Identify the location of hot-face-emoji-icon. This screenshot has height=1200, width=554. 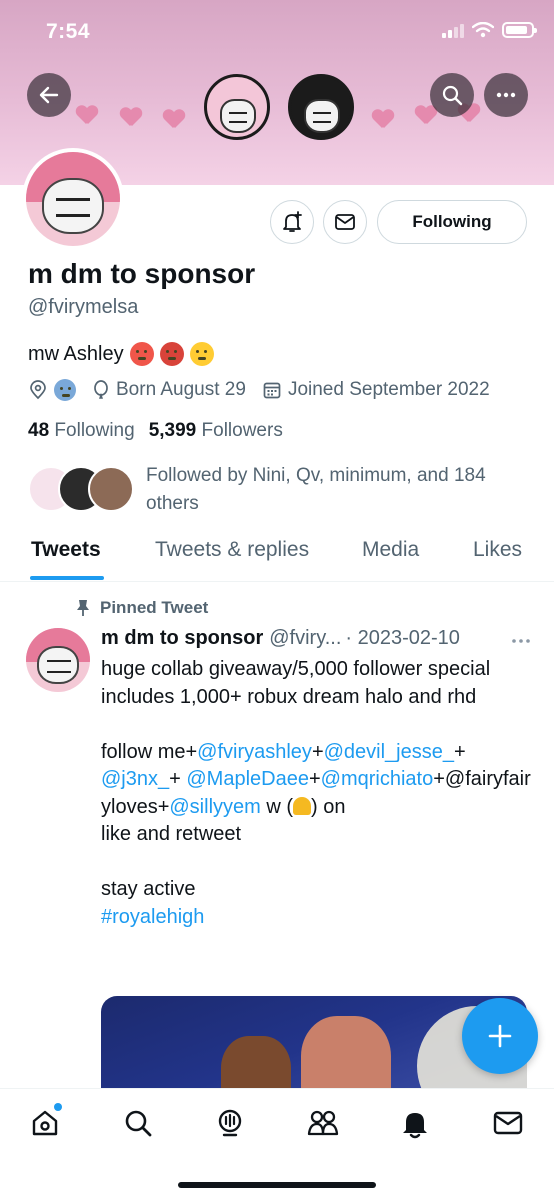
(141, 354).